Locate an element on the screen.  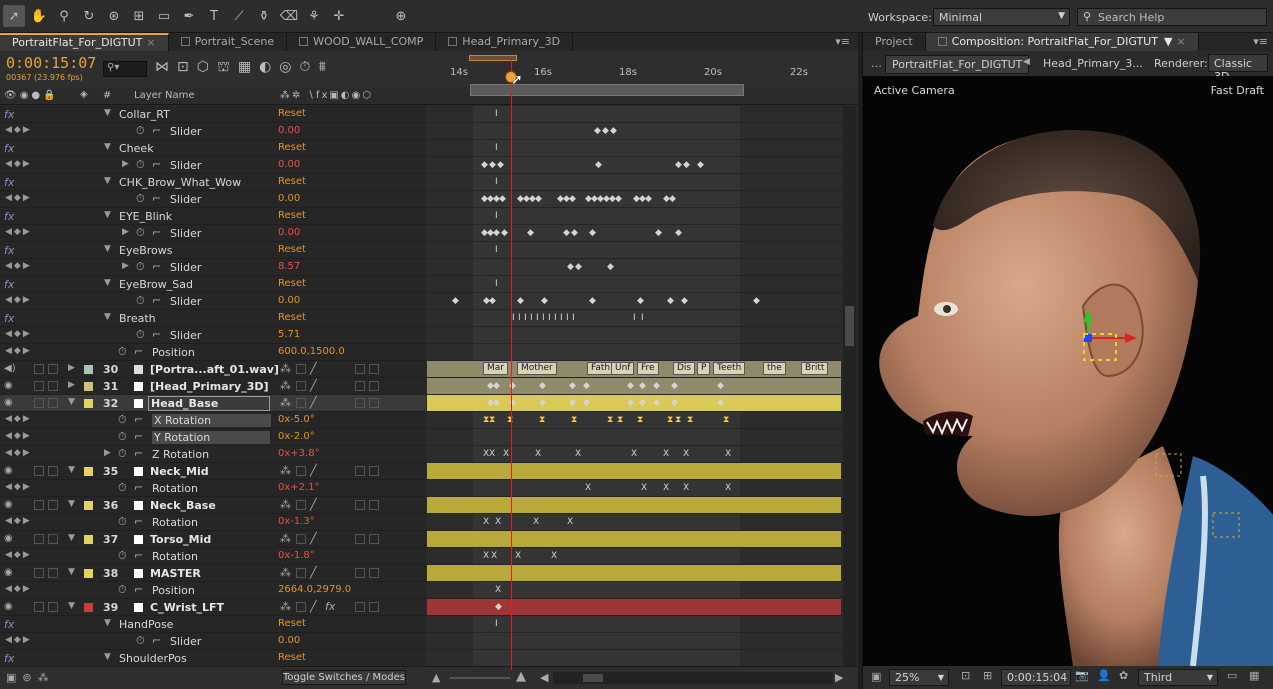
effect-row: fx ▼ HandPose Reset is located at coordinates (213, 624).